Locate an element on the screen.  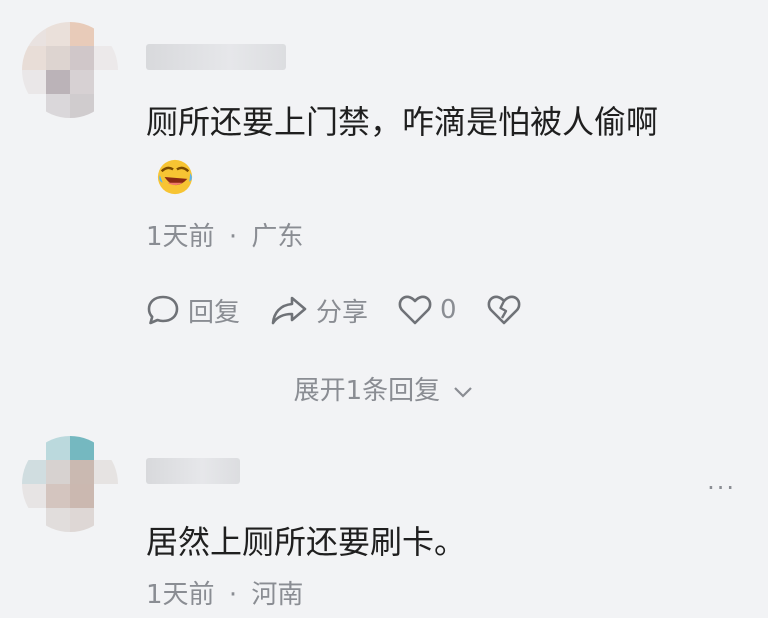
share-button: 分享 is located at coordinates (319, 310).